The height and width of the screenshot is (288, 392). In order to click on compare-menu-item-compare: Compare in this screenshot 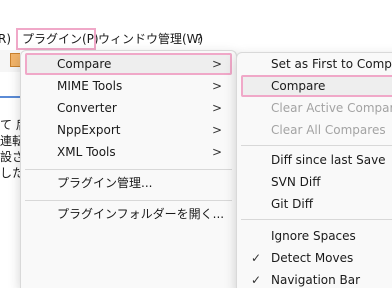, I will do `click(316, 86)`.